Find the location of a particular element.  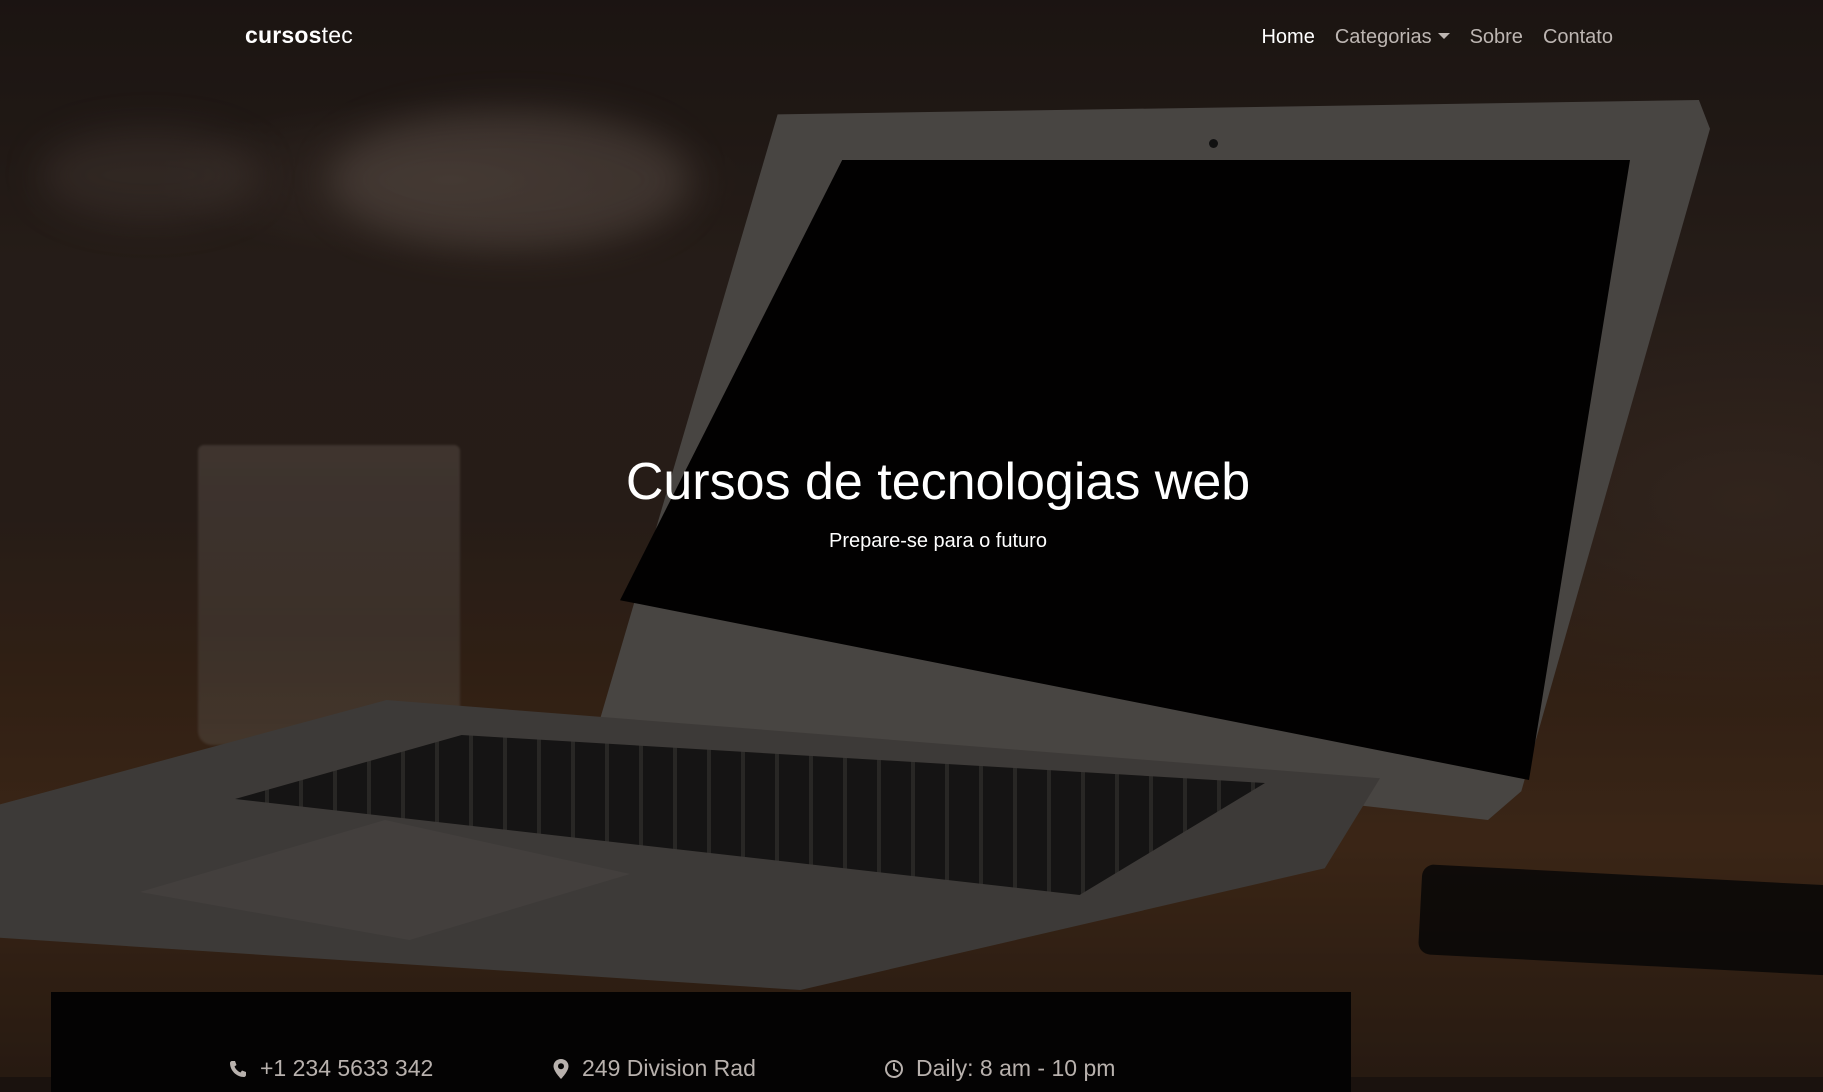

info-hours: Daily: 8 am - 10 pm is located at coordinates (999, 1068).